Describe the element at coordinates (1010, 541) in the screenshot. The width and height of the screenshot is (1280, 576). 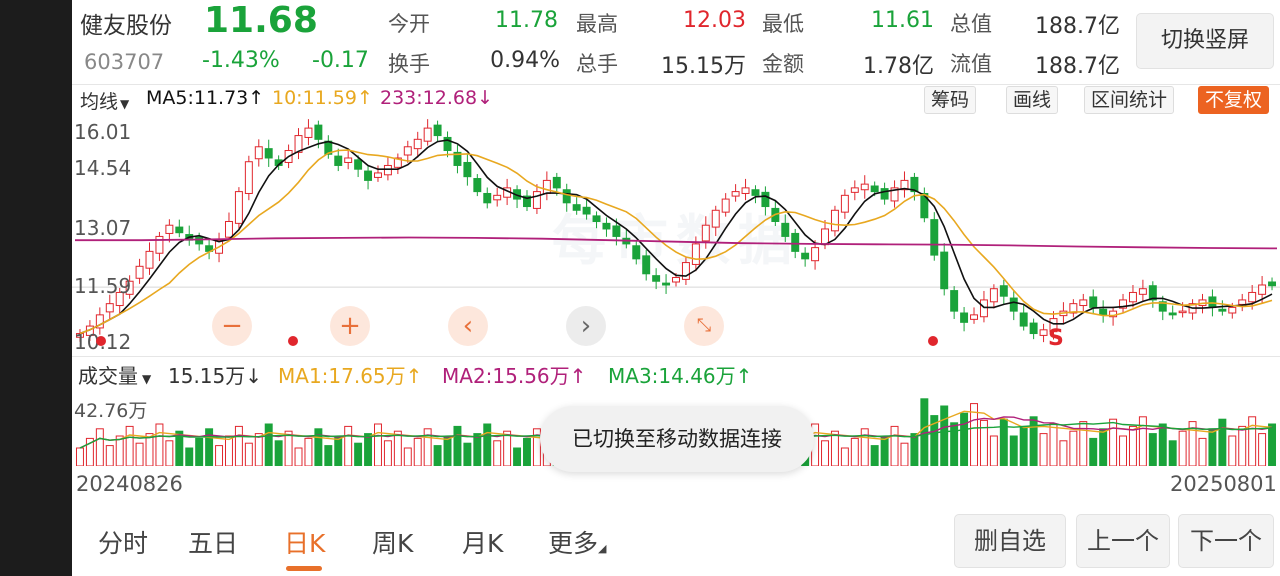
I see `remove-favorite-button: 删自选` at that location.